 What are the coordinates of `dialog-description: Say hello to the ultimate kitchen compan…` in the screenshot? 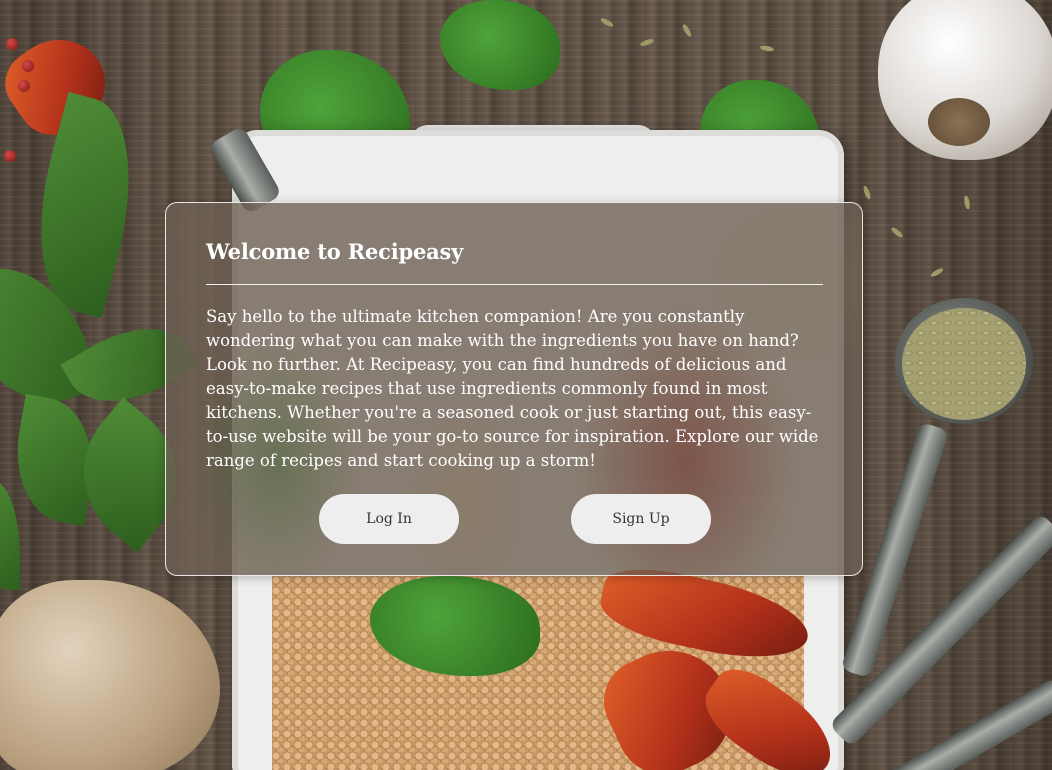 It's located at (512, 388).